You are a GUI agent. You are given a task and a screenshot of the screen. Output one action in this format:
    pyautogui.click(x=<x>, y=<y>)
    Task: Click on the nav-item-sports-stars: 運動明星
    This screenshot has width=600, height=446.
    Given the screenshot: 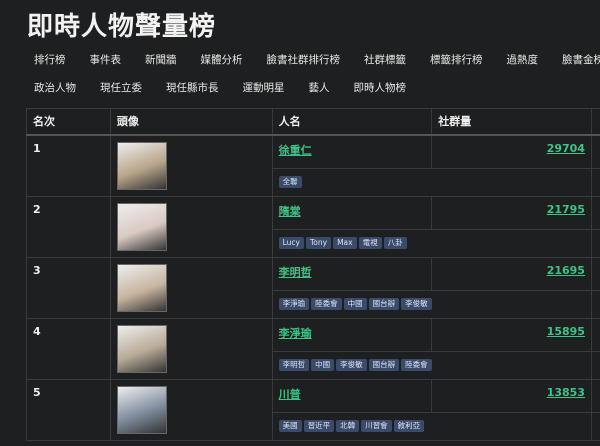 What is the action you would take?
    pyautogui.click(x=264, y=87)
    